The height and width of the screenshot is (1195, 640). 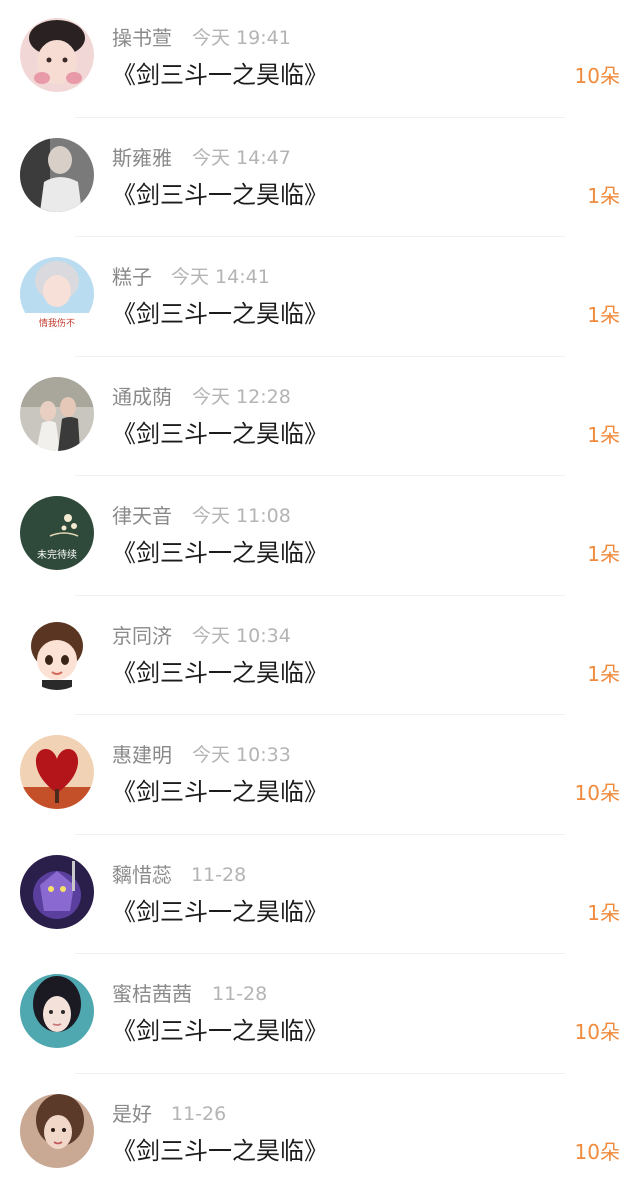 I want to click on list-item: 惠建明 今天 10:33 《剑三斗一之昊临》 10朵, so click(x=320, y=777).